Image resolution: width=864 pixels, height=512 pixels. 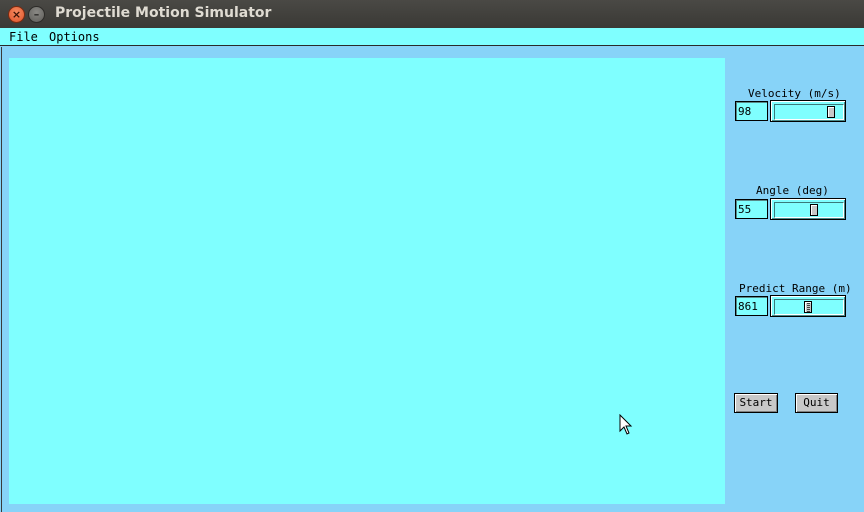 I want to click on start-button: Start, so click(x=756, y=403).